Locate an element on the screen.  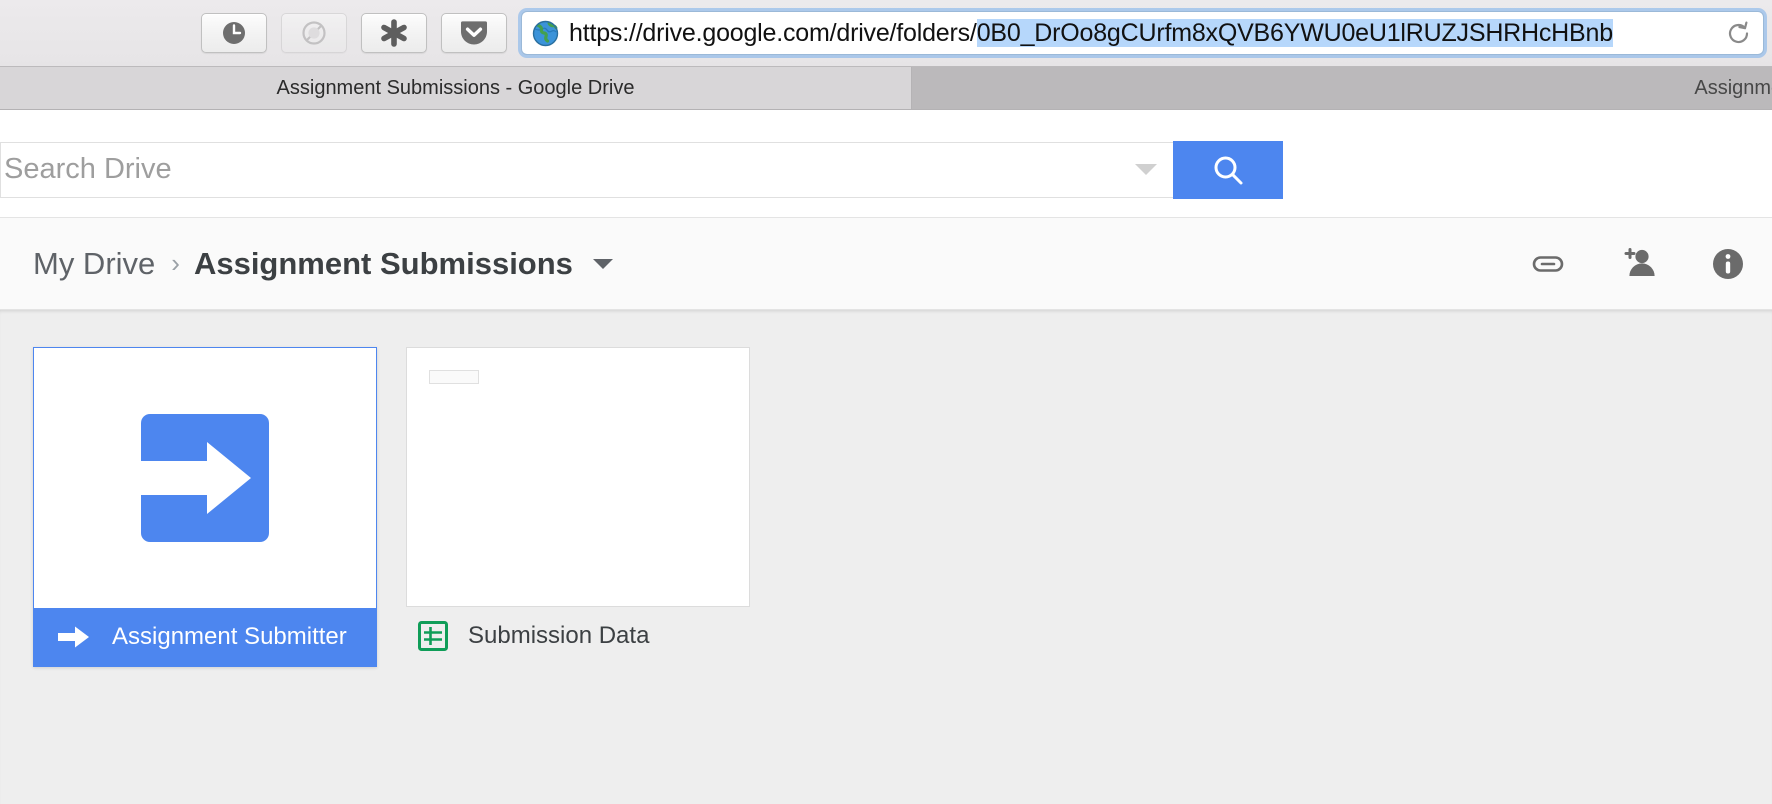
file-card-assignment-submitter: Assignment Submitter is located at coordinates (205, 507).